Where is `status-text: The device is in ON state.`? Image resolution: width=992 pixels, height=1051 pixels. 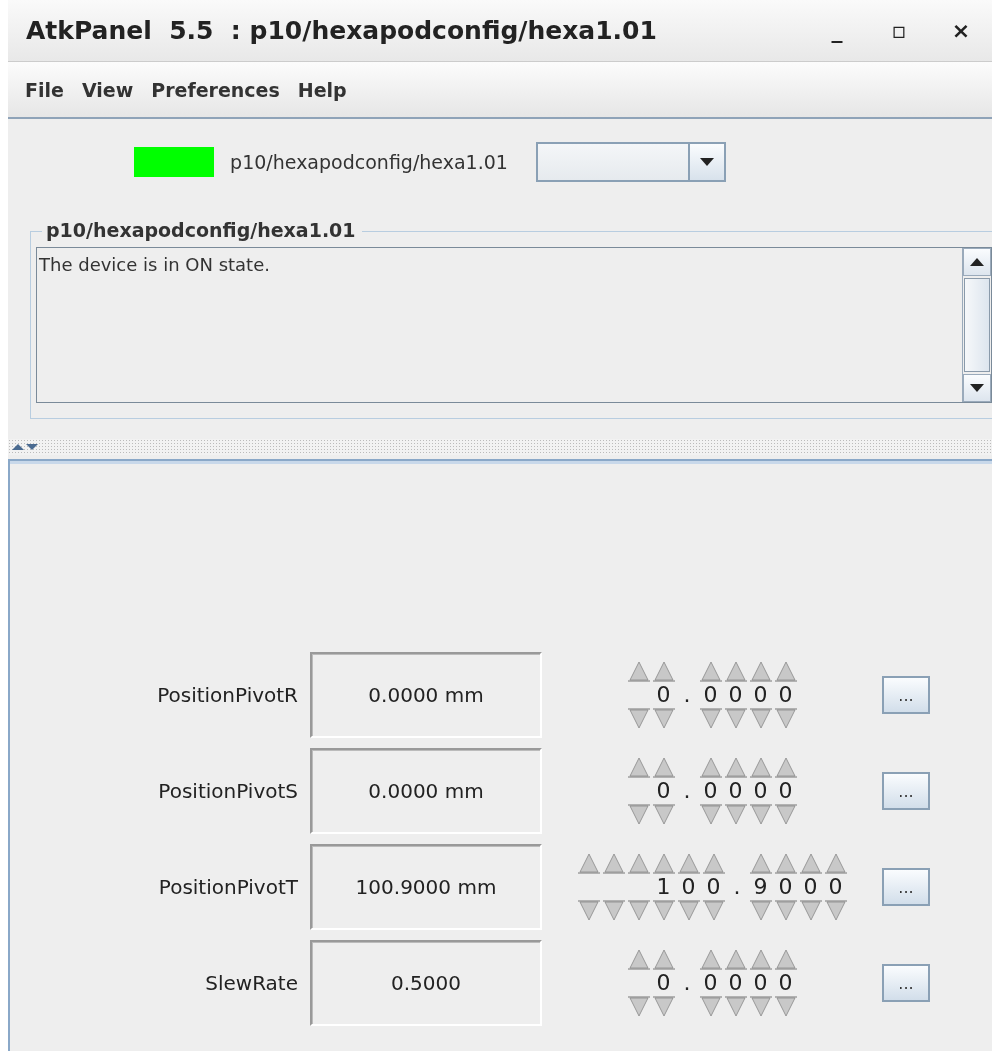 status-text: The device is in ON state. is located at coordinates (154, 265).